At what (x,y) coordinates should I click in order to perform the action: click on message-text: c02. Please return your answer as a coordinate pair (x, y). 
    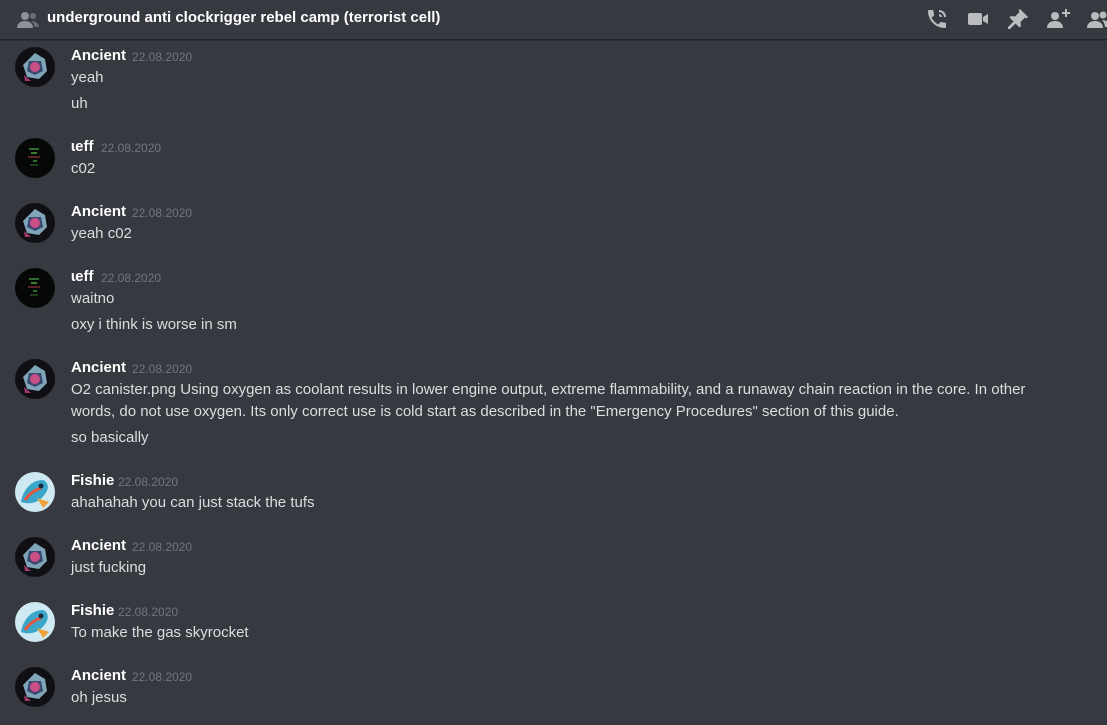
    Looking at the image, I should click on (83, 168).